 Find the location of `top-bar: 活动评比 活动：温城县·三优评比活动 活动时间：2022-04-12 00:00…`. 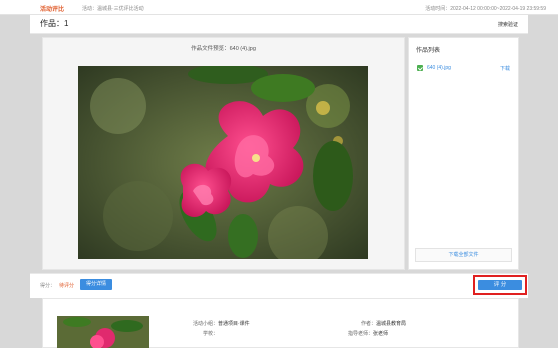

top-bar: 活动评比 活动：温城县·三优评比活动 活动时间：2022-04-12 00:00… is located at coordinates (279, 7).